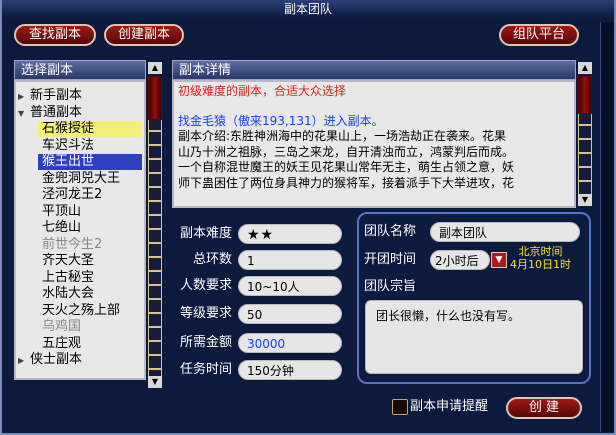  I want to click on detail-scroll-down-arrow: ▼, so click(585, 200).